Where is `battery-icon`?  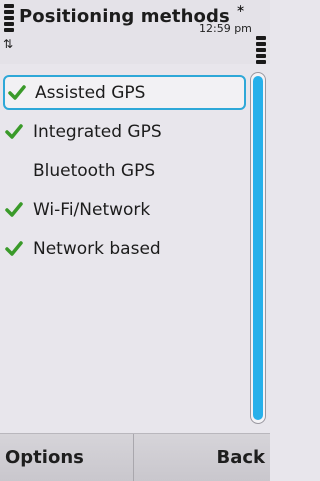
battery-icon is located at coordinates (261, 50).